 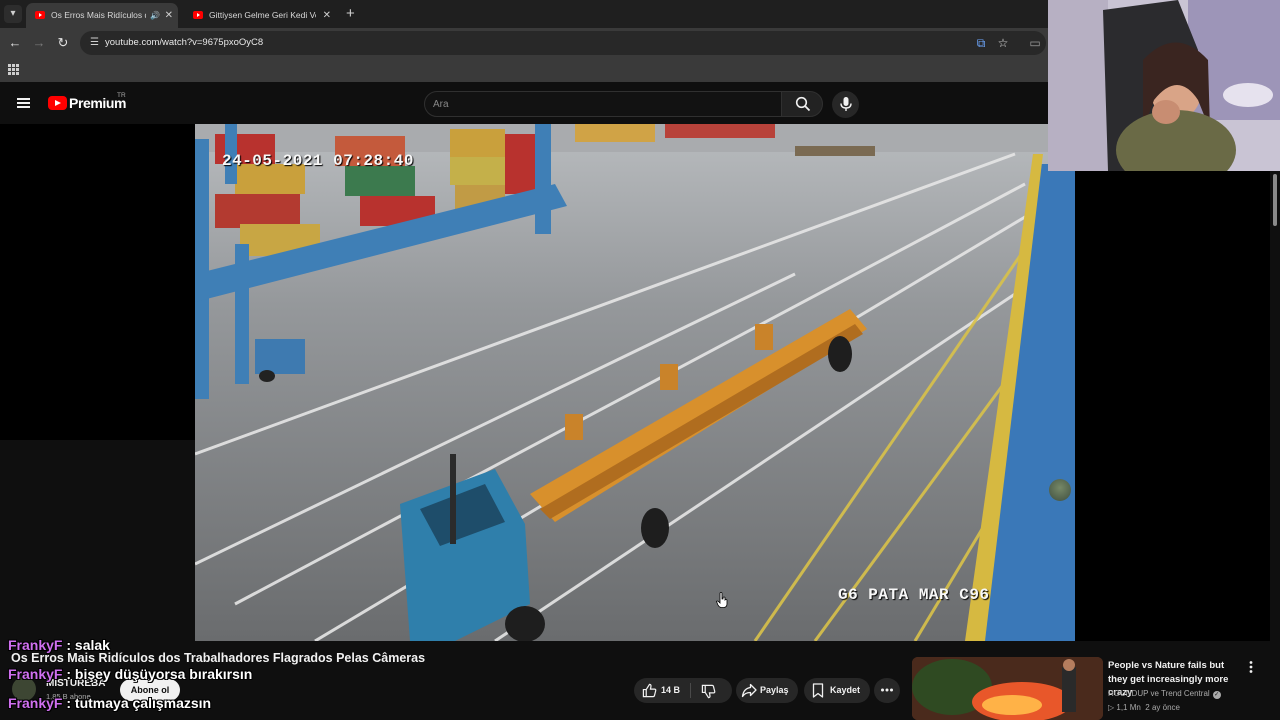 What do you see at coordinates (1275, 200) in the screenshot?
I see `scrollbar-thumb` at bounding box center [1275, 200].